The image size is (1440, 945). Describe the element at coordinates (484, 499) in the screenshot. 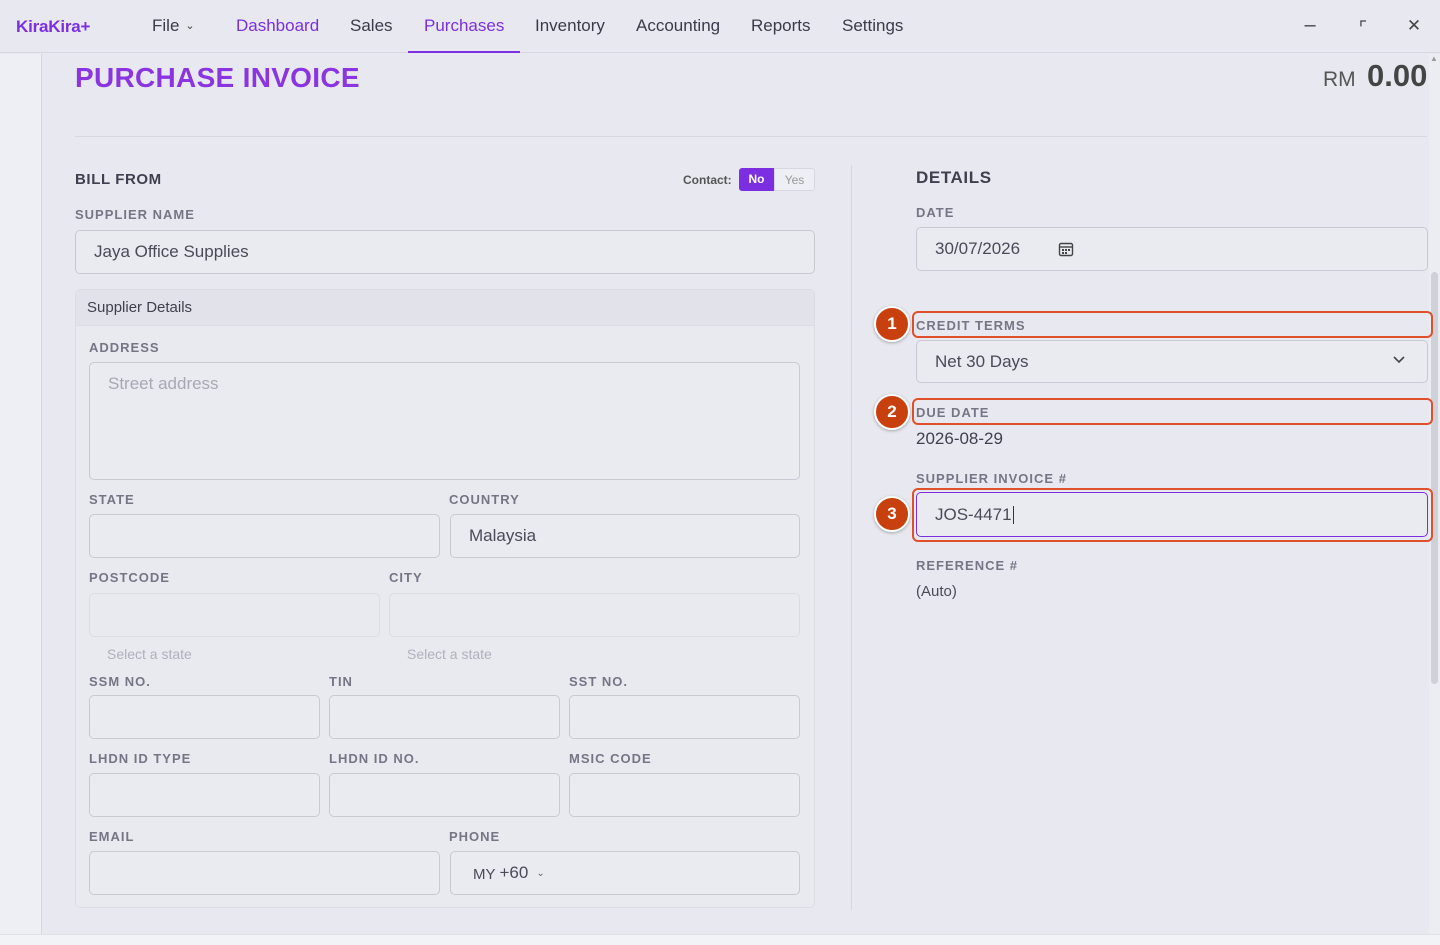

I see `country-label: COUNTRY` at that location.